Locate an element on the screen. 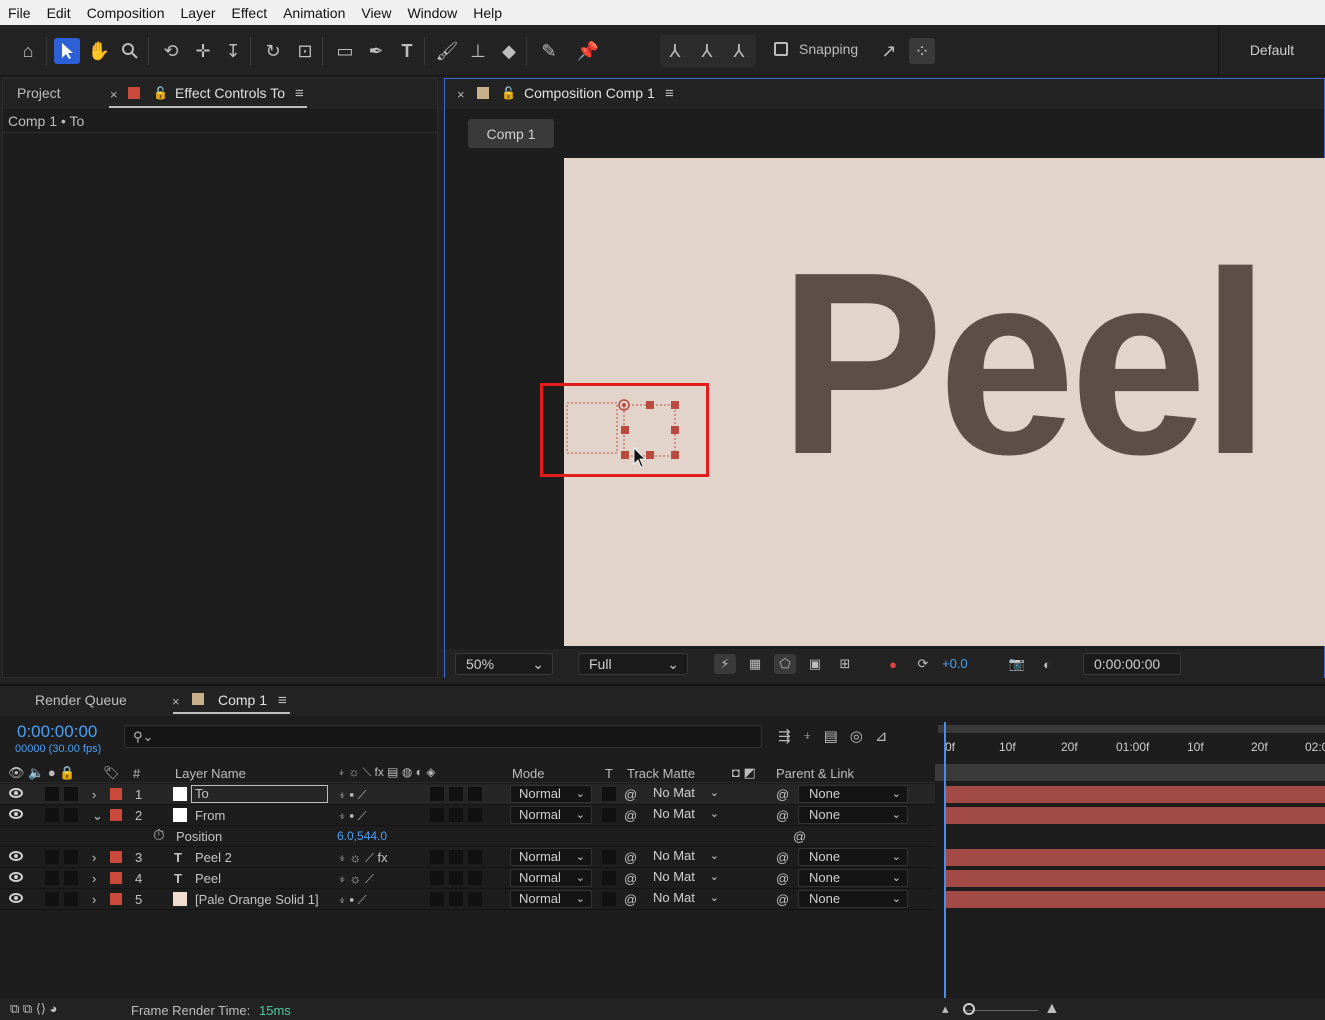  current-time-display: 0:00:00:00 is located at coordinates (1132, 664).